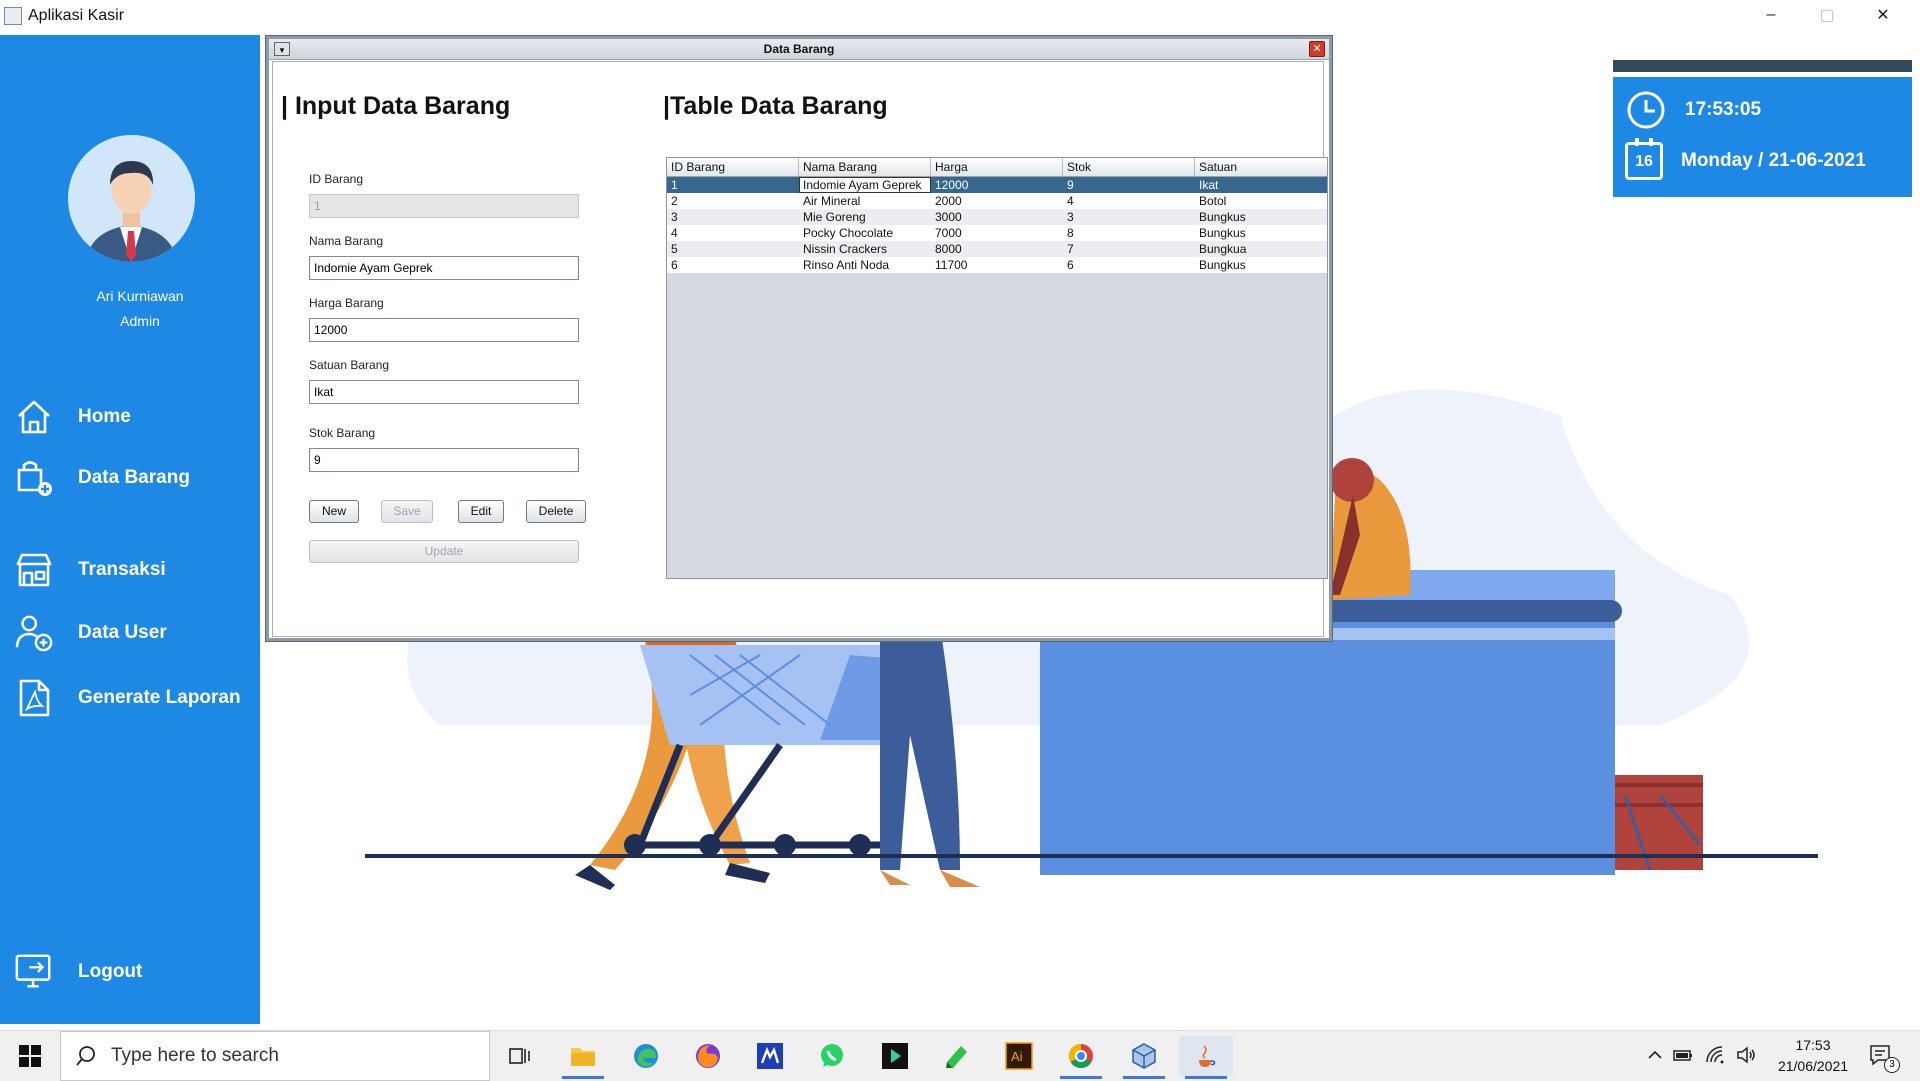 This screenshot has width=1920, height=1081. What do you see at coordinates (444, 330) in the screenshot?
I see `harga-barang-field: 12000` at bounding box center [444, 330].